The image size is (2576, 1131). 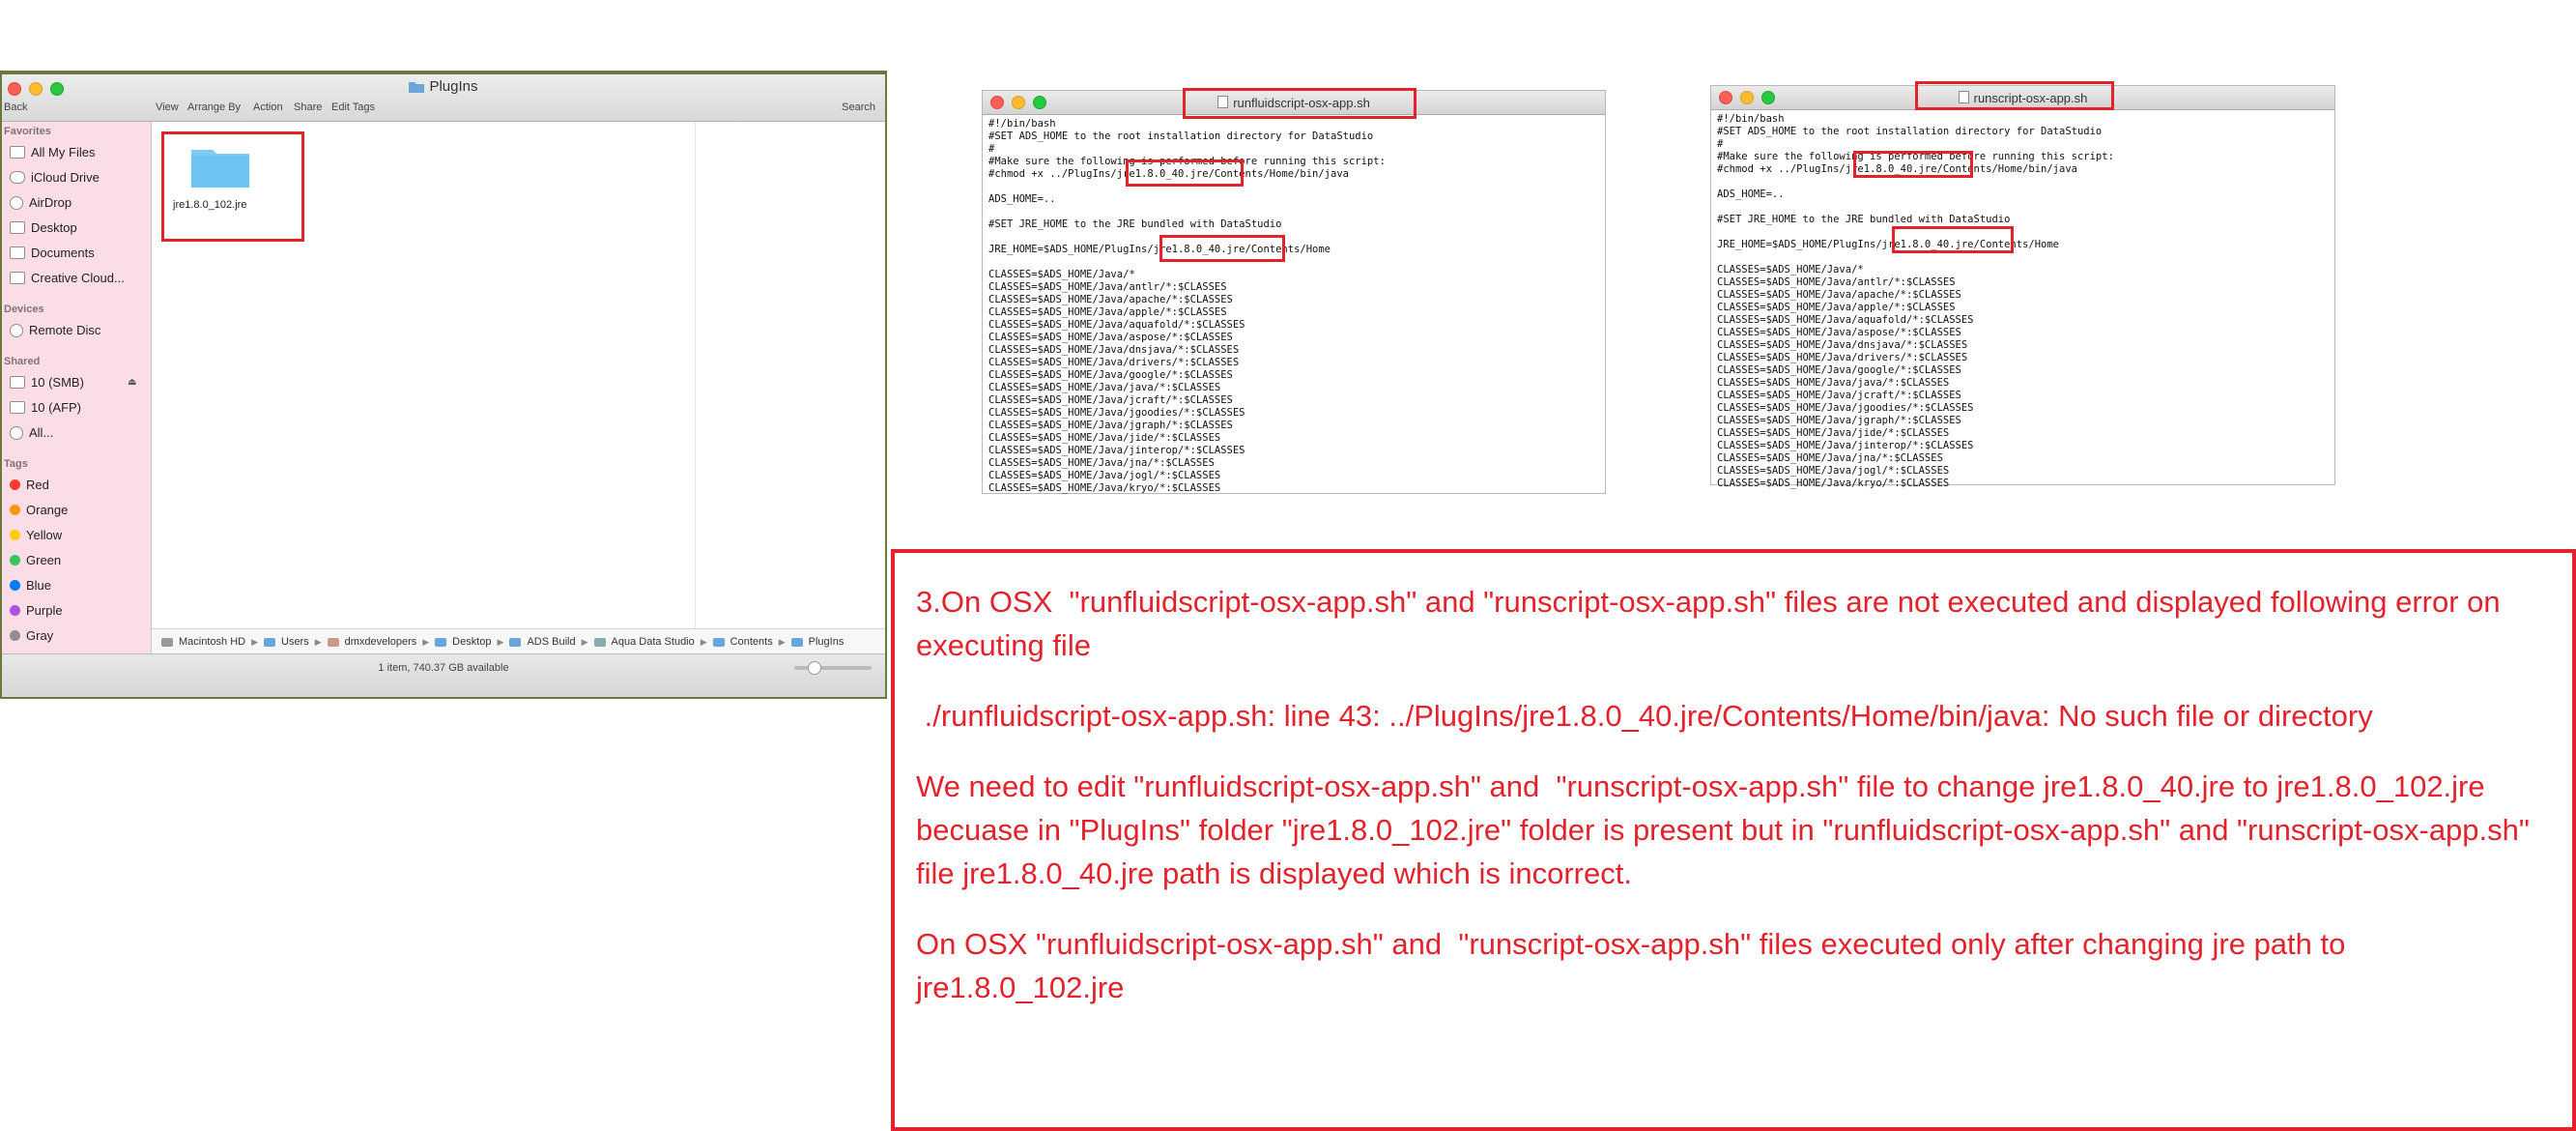 What do you see at coordinates (210, 205) in the screenshot?
I see `file-name-label: jre1.8.0_102.jre` at bounding box center [210, 205].